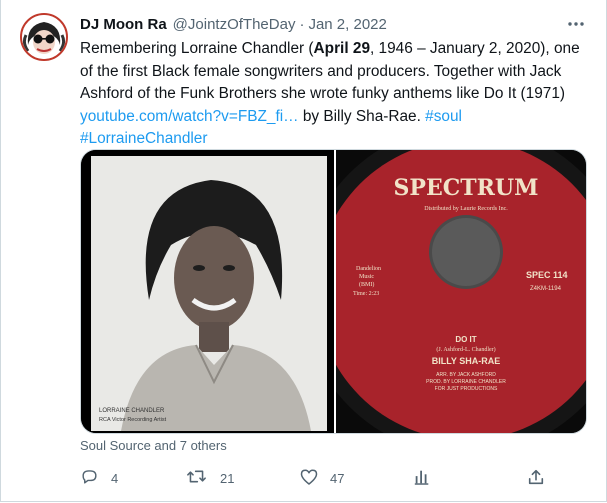  Describe the element at coordinates (133, 420) in the screenshot. I see `photo-caption-2: RCA Victor Recording Artist` at that location.